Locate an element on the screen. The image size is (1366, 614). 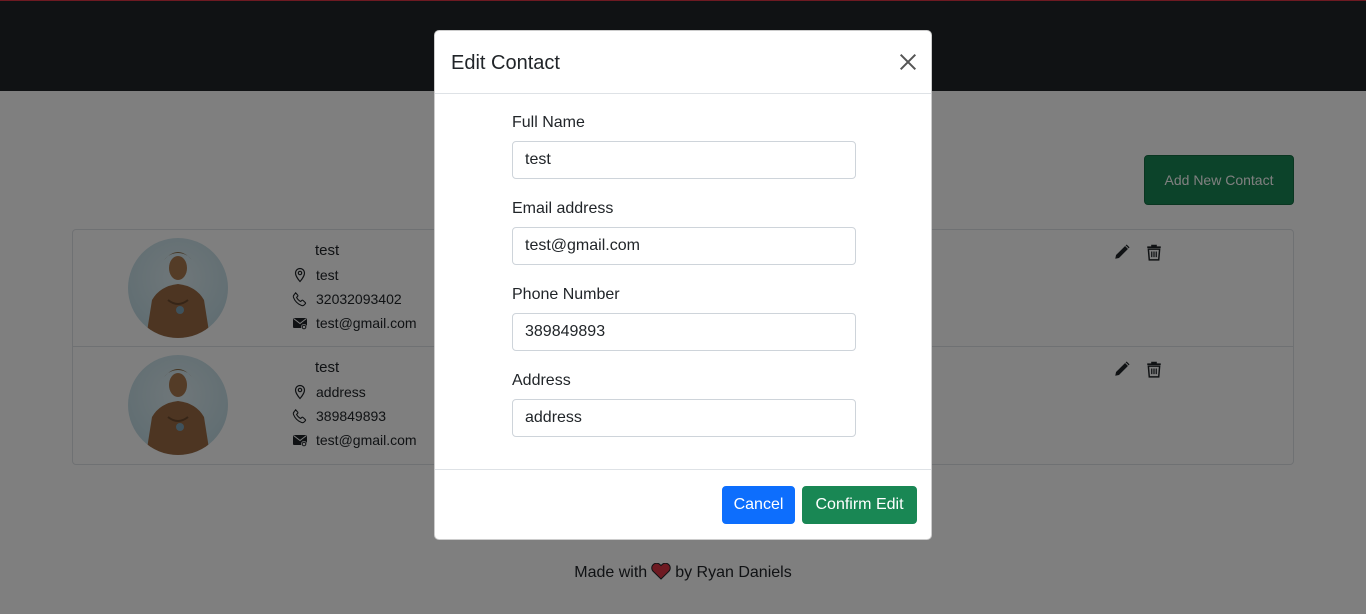
modal-footer: Cancel Confirm Edit is located at coordinates (683, 504).